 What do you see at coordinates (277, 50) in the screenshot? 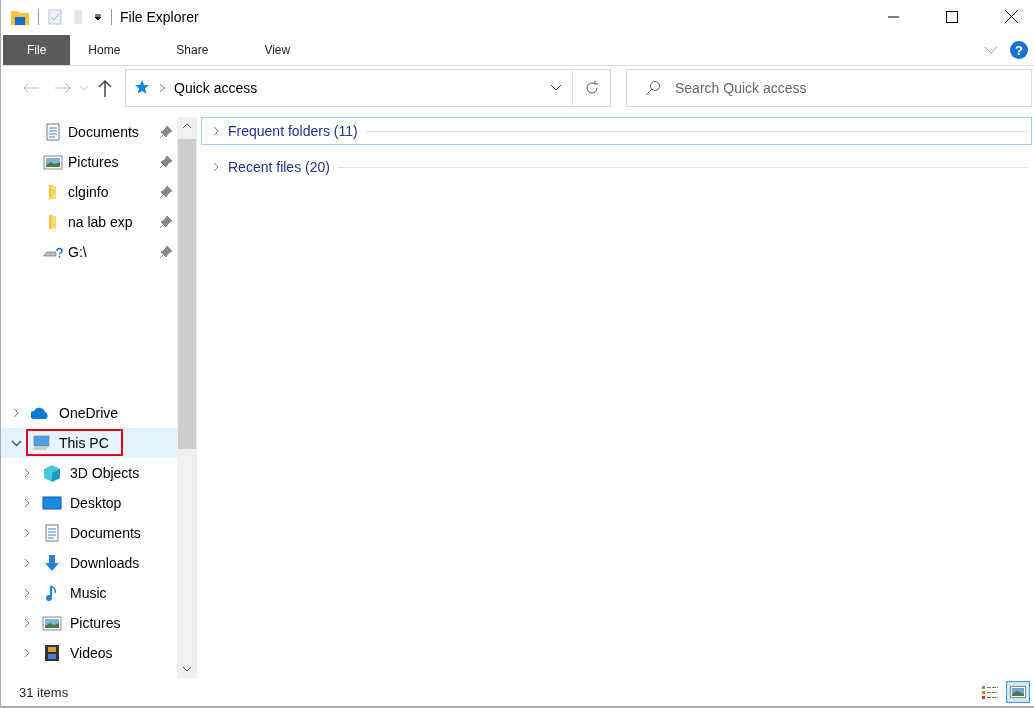
I see `ribbon-tab: View` at bounding box center [277, 50].